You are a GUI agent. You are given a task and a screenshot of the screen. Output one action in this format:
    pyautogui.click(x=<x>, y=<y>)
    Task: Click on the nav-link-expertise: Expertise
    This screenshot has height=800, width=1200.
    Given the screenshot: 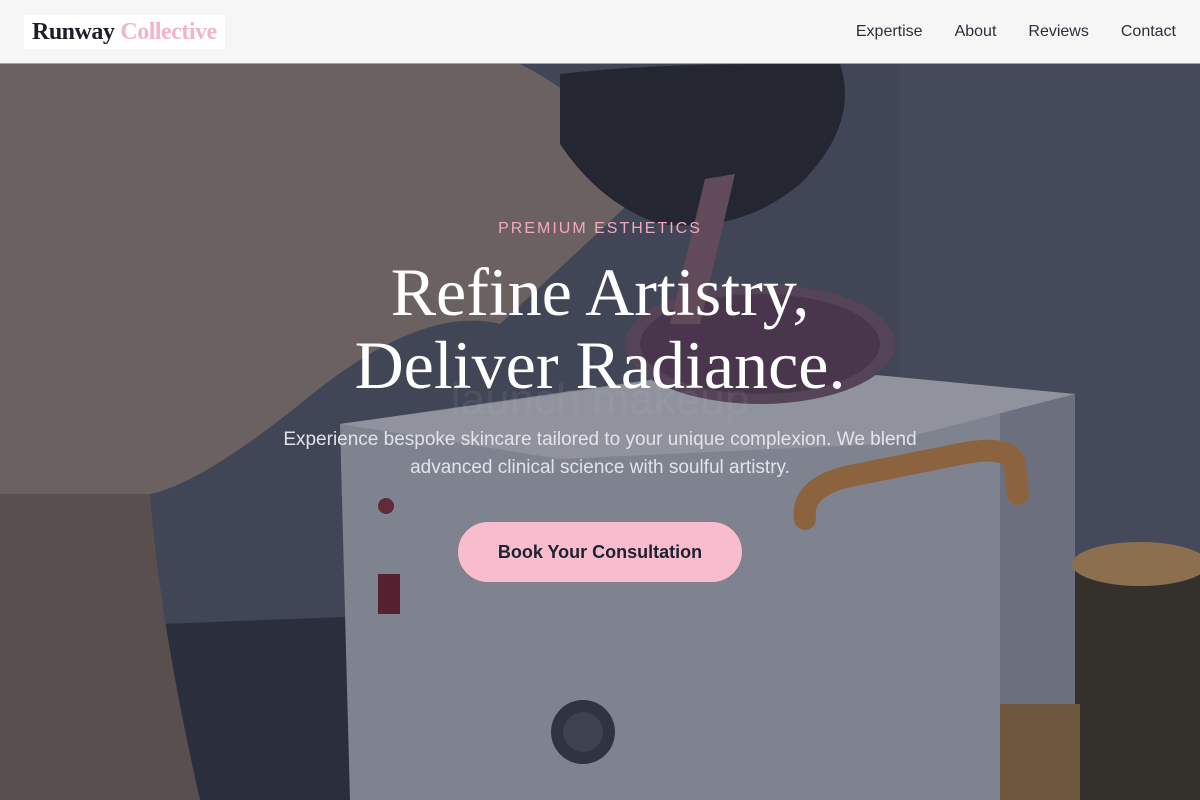 What is the action you would take?
    pyautogui.click(x=889, y=32)
    